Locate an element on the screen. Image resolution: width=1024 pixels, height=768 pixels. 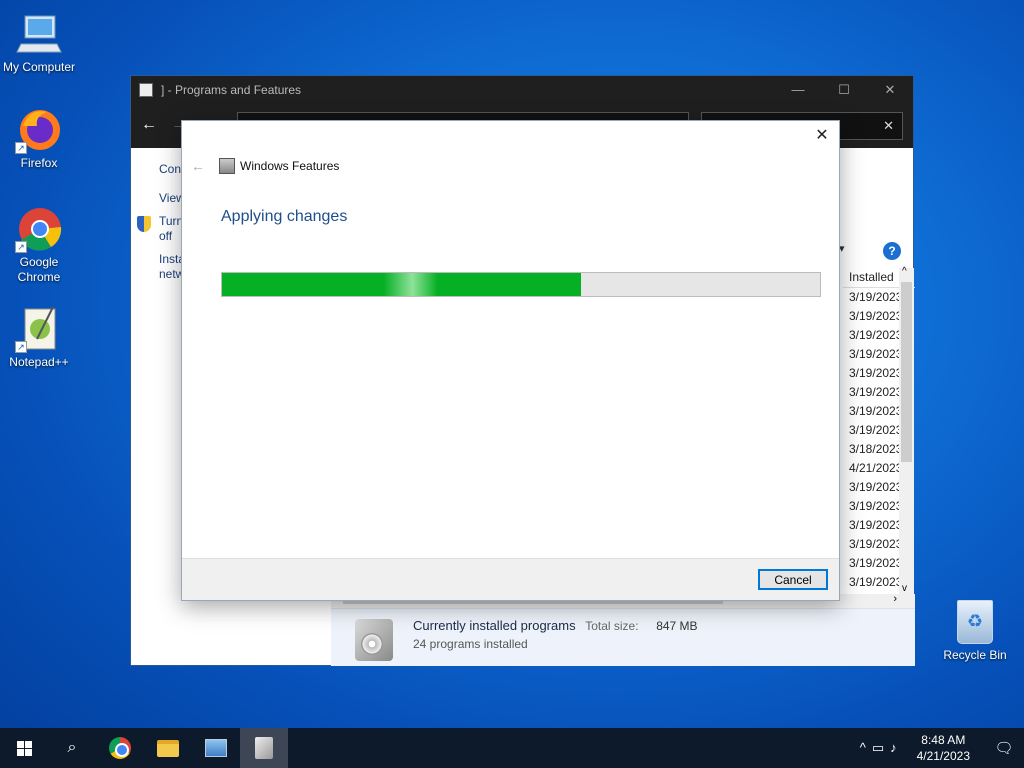
chevron-up-icon: ^ is located at coordinates (866, 747).